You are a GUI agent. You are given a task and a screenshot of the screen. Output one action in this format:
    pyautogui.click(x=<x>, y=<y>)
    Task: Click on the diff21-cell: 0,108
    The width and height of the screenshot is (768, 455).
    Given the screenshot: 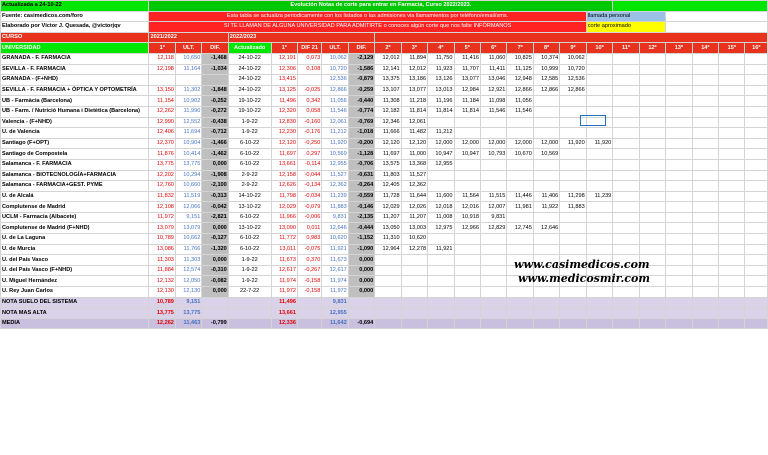 What is the action you would take?
    pyautogui.click(x=309, y=69)
    